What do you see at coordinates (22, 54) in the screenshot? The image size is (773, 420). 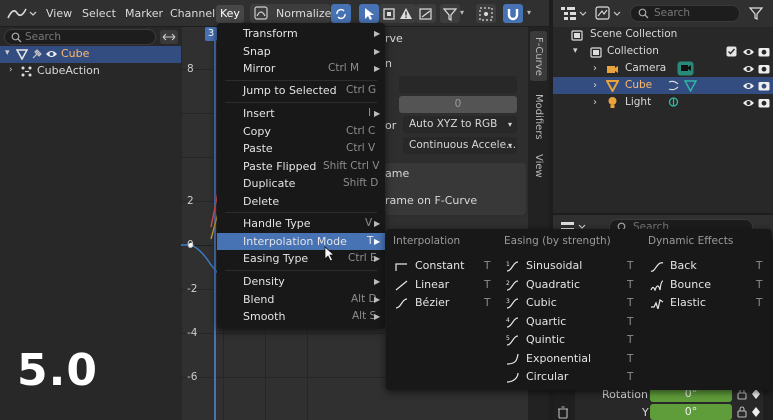 I see `mesh-object-icon` at bounding box center [22, 54].